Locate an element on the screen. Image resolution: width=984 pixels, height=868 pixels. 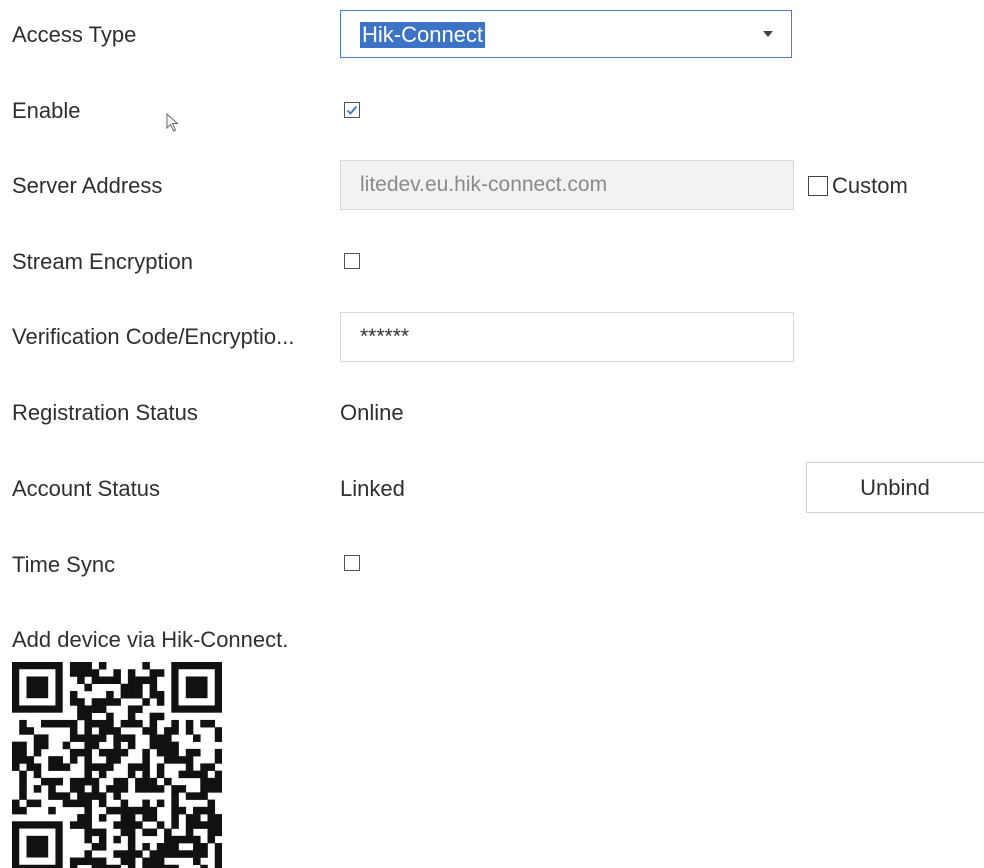
account-status-value: Linked is located at coordinates (372, 488).